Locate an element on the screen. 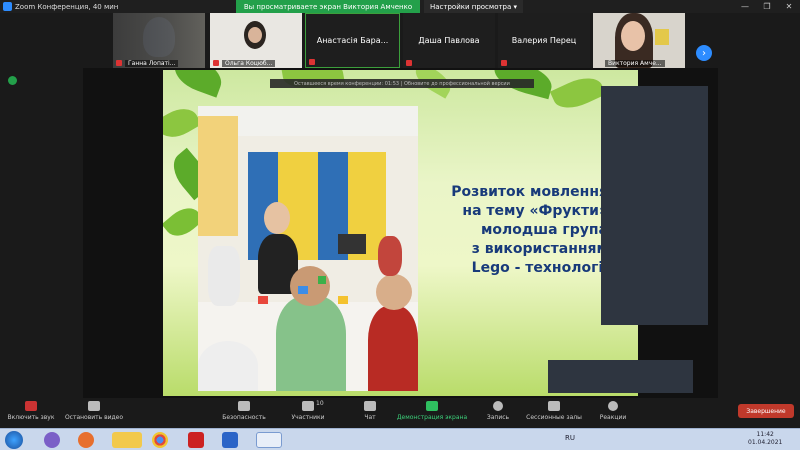  window-controls: — ❐ ✕ is located at coordinates (767, 6).